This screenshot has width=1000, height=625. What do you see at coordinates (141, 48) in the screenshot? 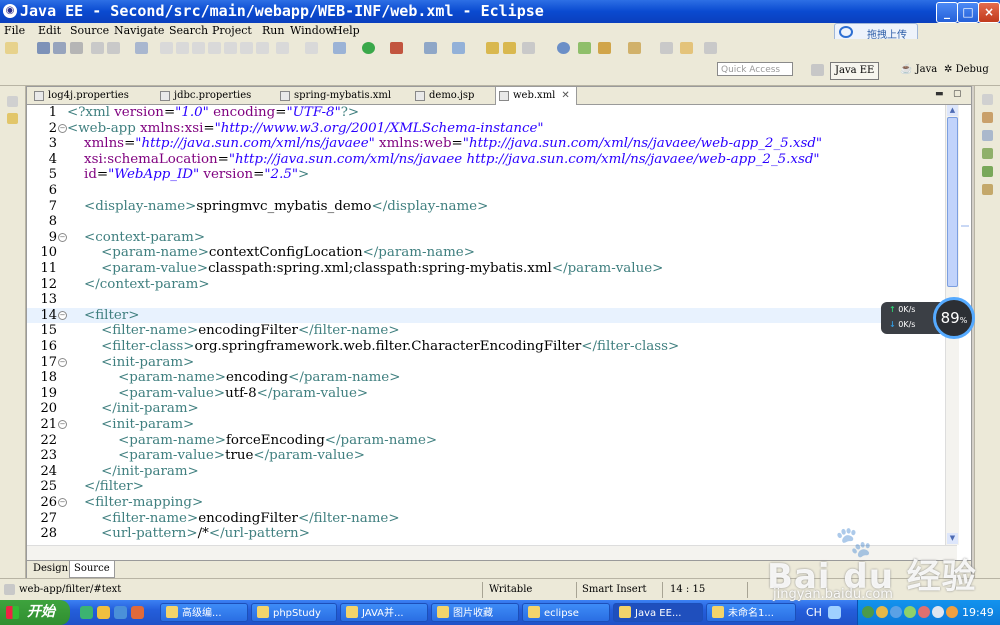
I see `skip-breakpoints-icon` at bounding box center [141, 48].